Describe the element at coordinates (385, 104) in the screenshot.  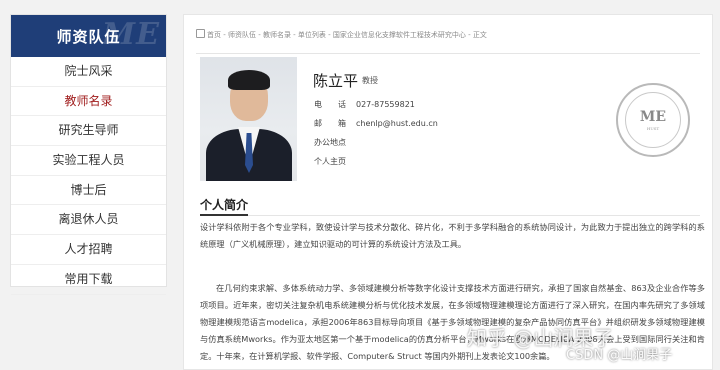
I see `phone-value: 027-87559821` at that location.